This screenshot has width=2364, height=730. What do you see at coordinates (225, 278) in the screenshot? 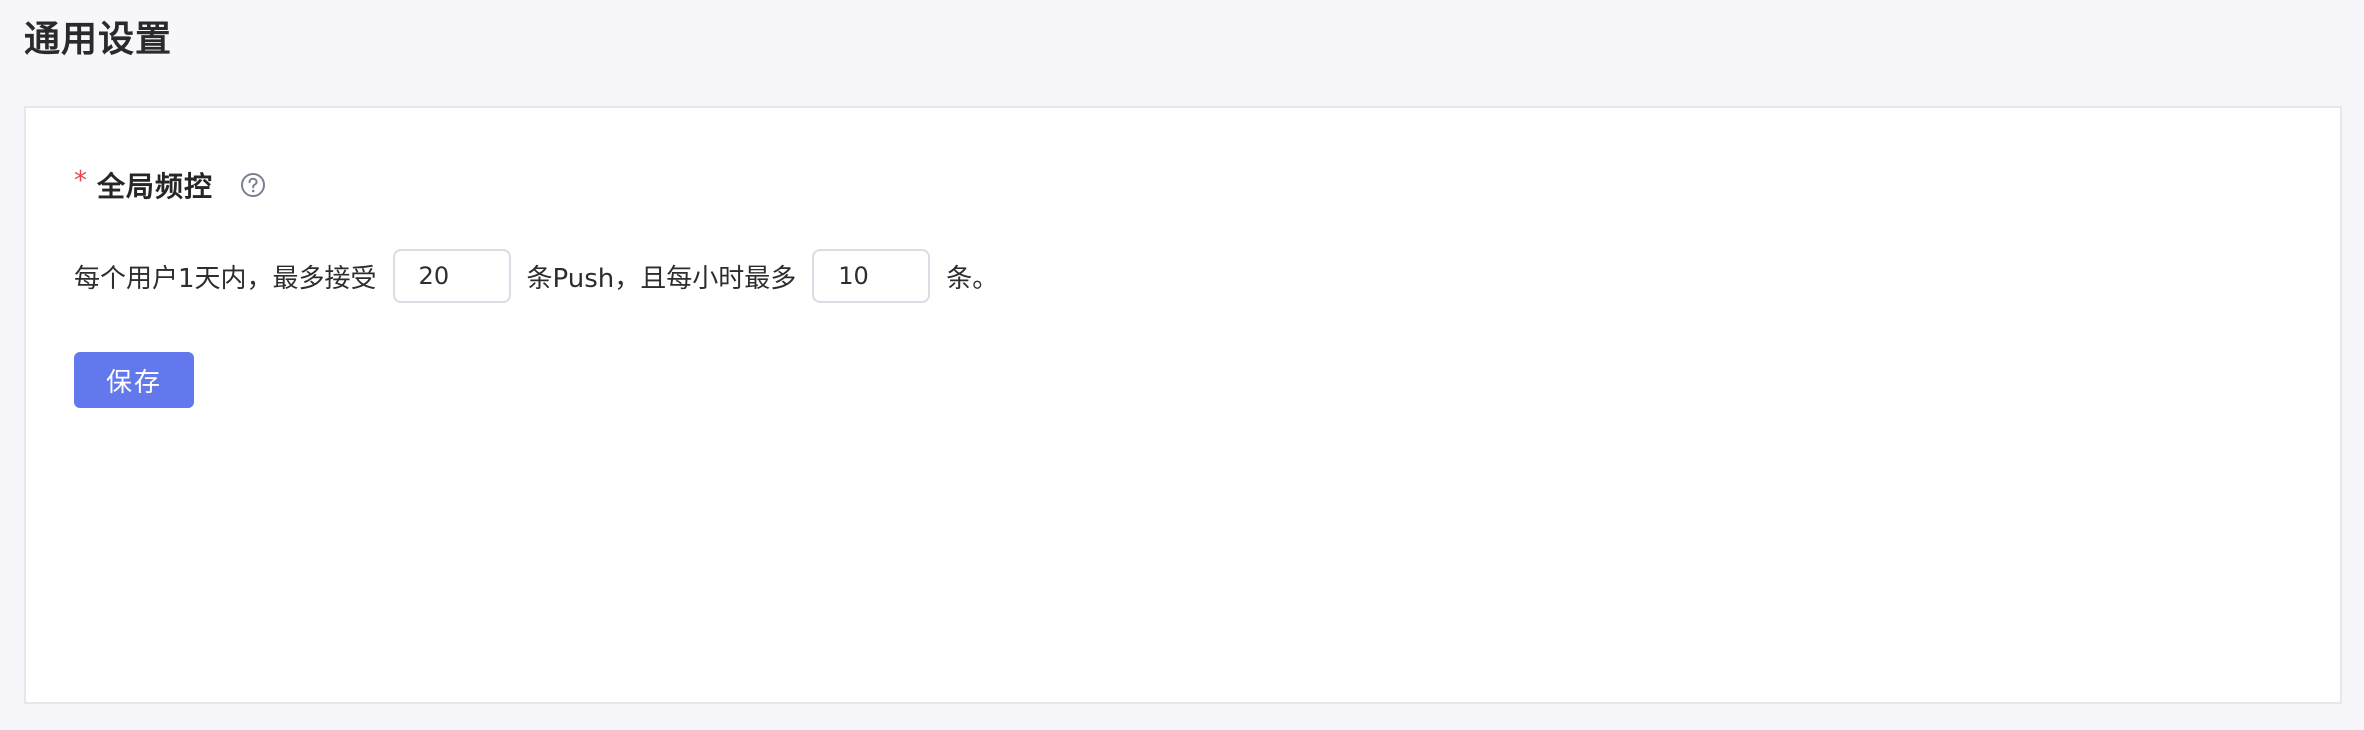
I see `rule-prefix-text: 每个用户1天内，最多接受` at bounding box center [225, 278].